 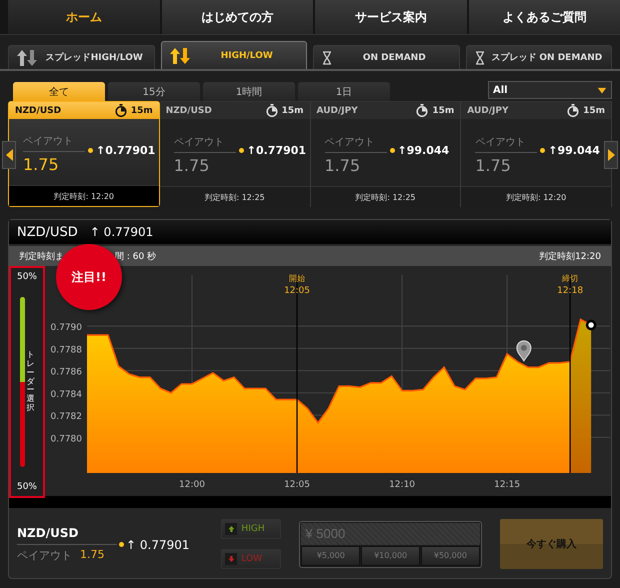 What do you see at coordinates (30, 382) in the screenshot?
I see `trader-choice-label: トレーダー選択` at bounding box center [30, 382].